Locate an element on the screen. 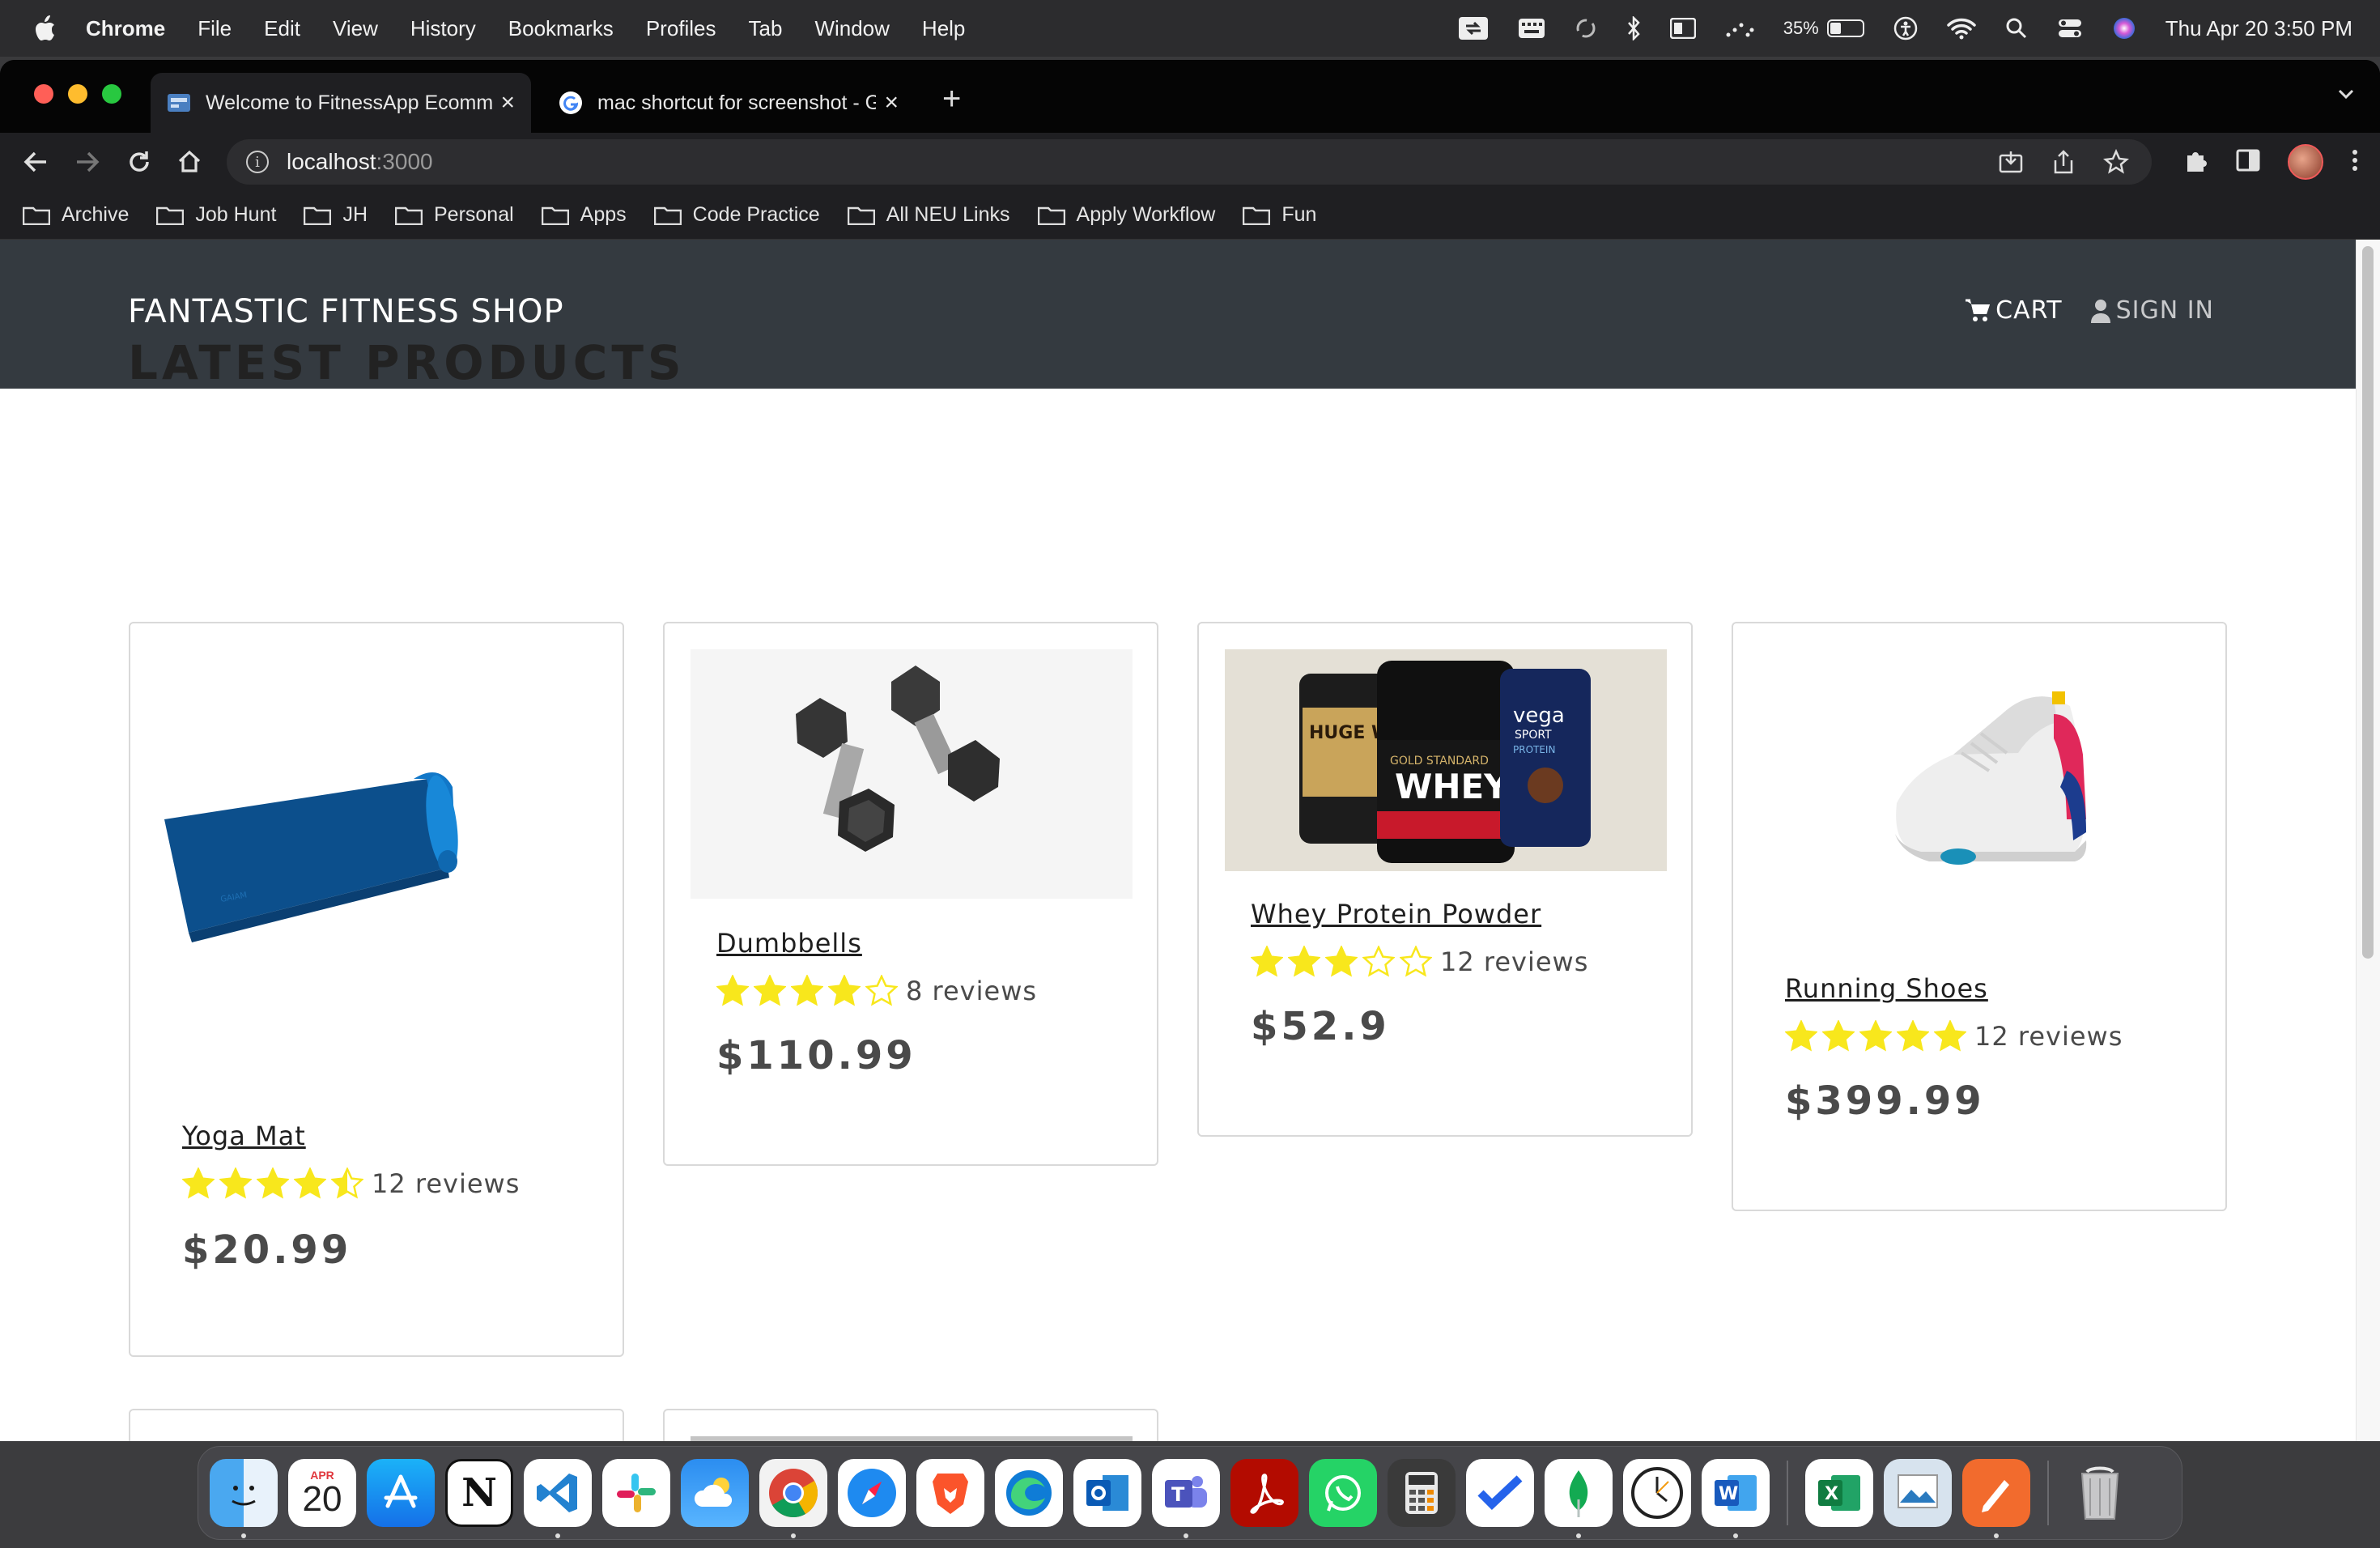 Image resolution: width=2380 pixels, height=1548 pixels. whatsapp-icon is located at coordinates (1343, 1493).